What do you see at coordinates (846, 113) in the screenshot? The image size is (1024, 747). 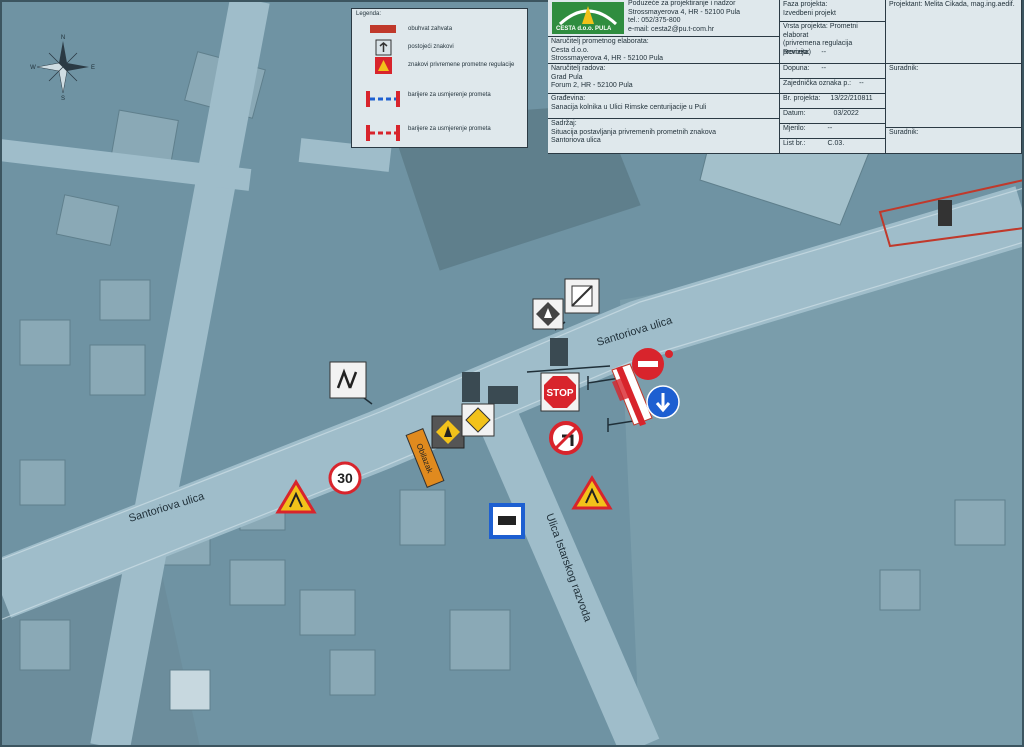 I see `datum-value: 03/2022` at bounding box center [846, 113].